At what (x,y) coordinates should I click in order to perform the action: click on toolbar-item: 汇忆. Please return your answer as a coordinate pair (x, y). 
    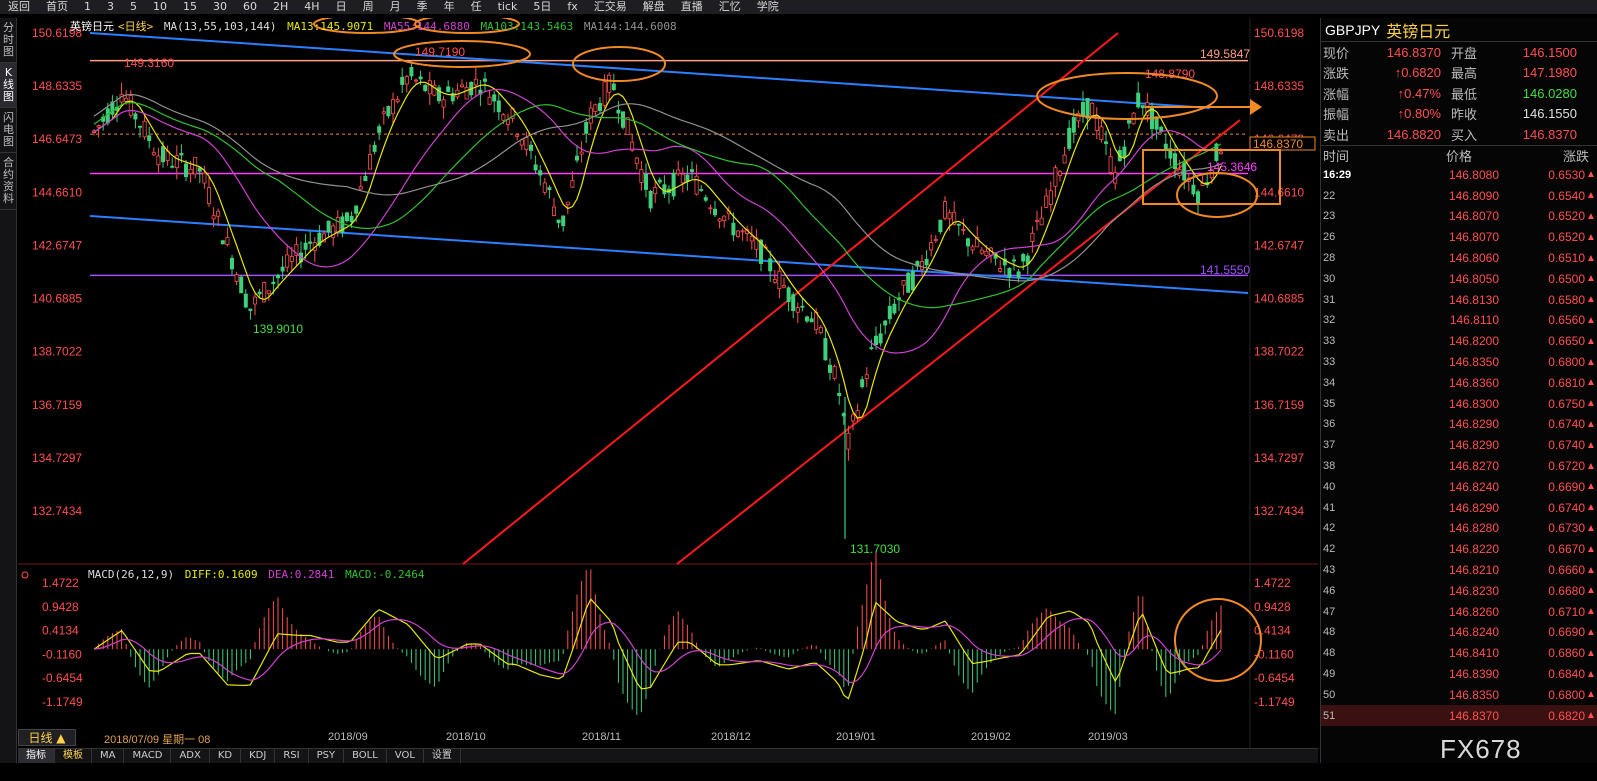
    Looking at the image, I should click on (730, 7).